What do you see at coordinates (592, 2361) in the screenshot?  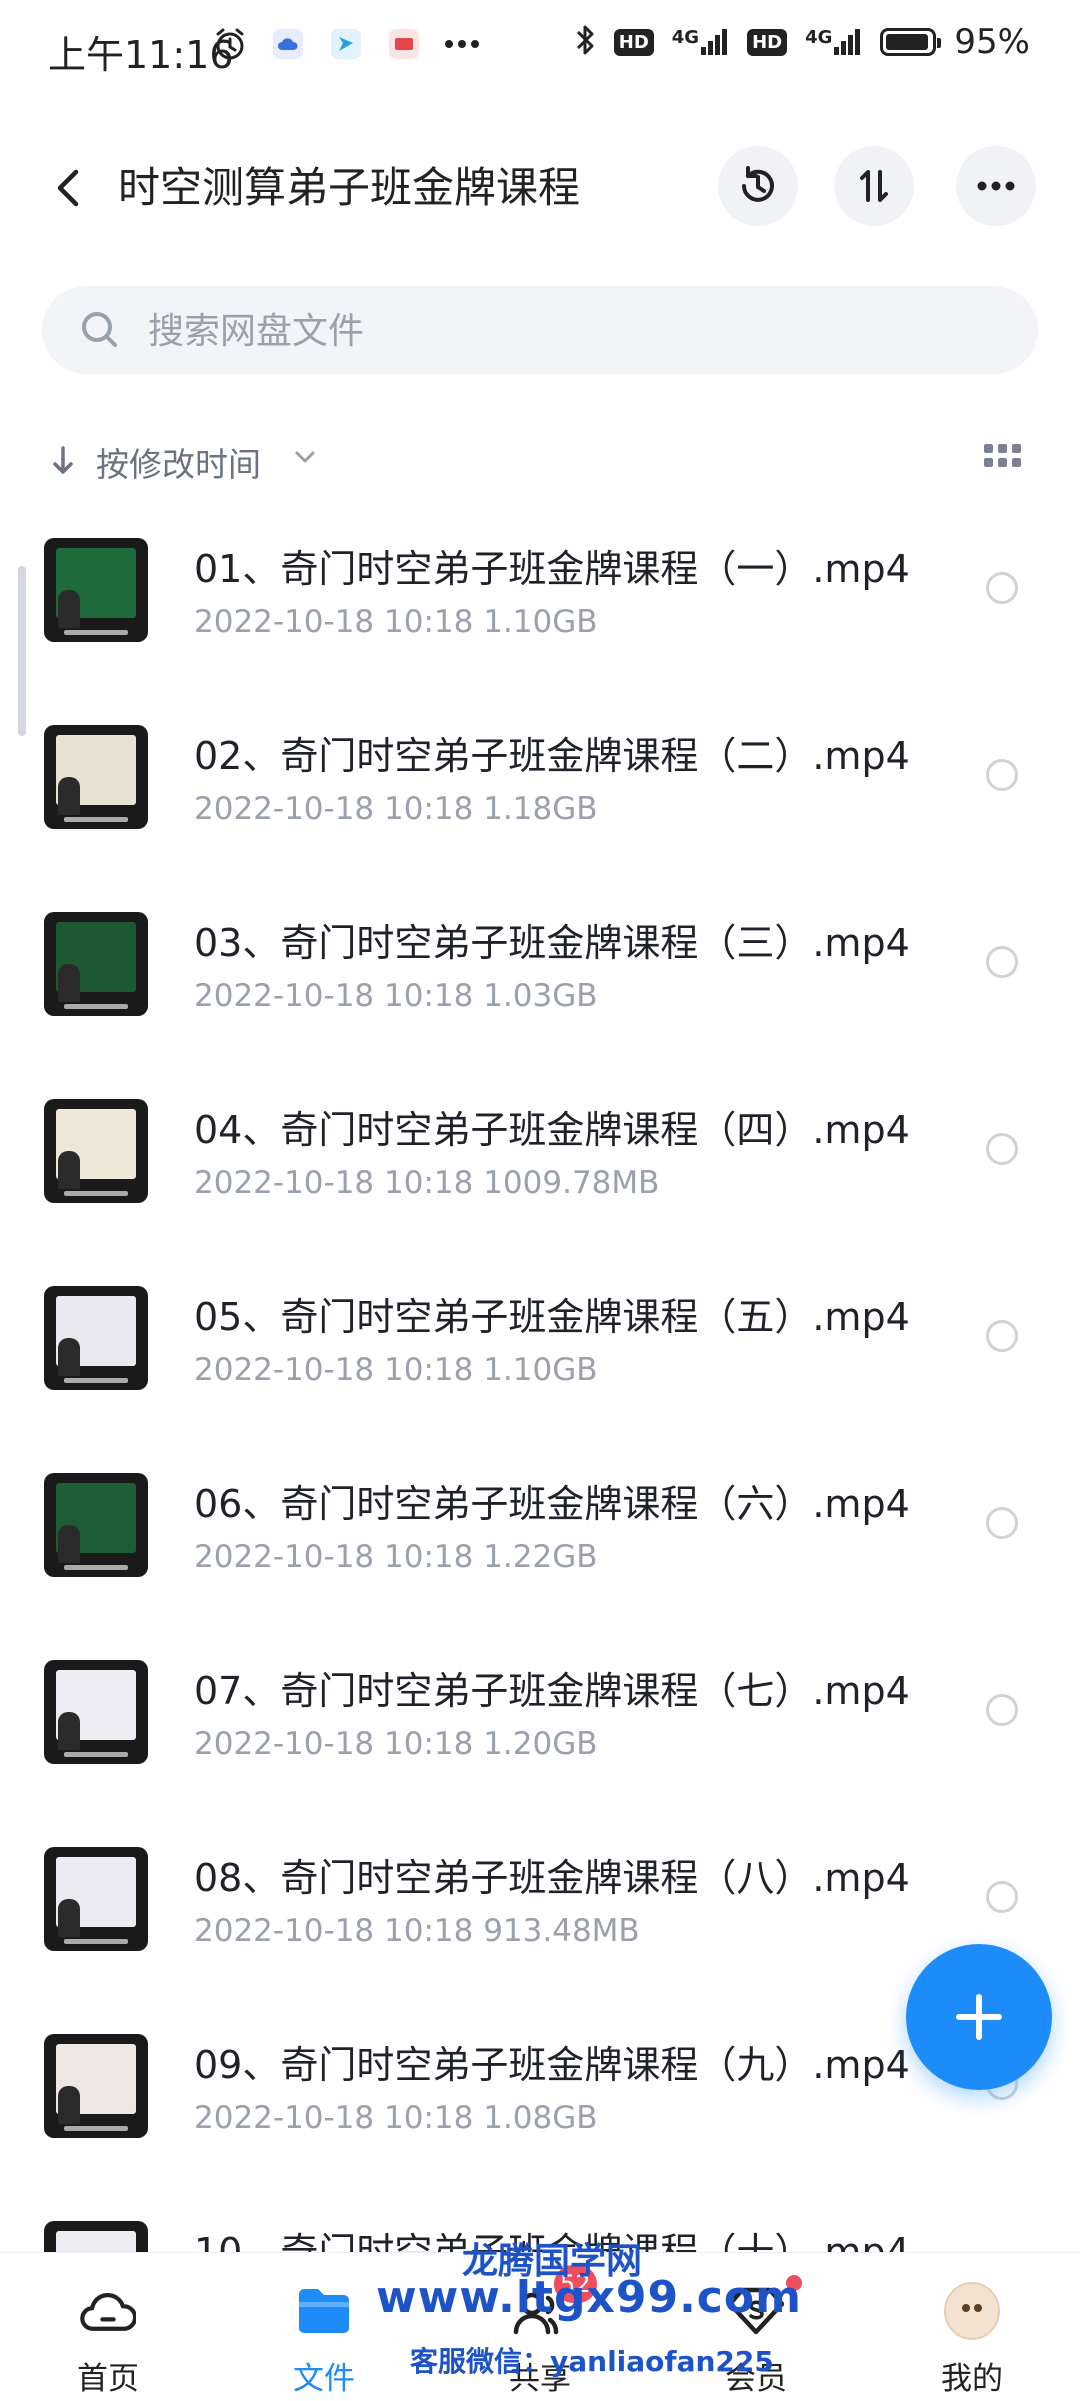 I see `watermark-wechat: 客服微信：yanliaofan225` at bounding box center [592, 2361].